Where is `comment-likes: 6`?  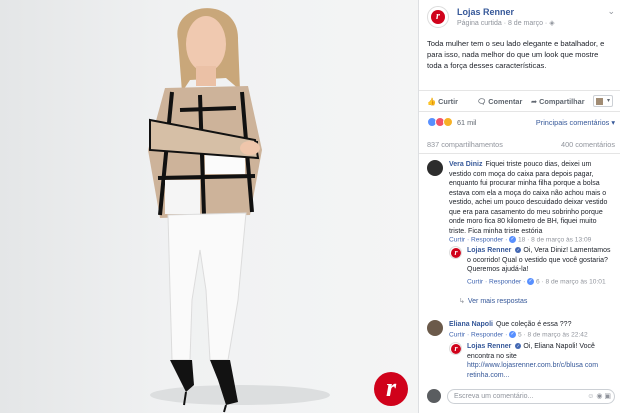 comment-likes: 6 is located at coordinates (538, 281).